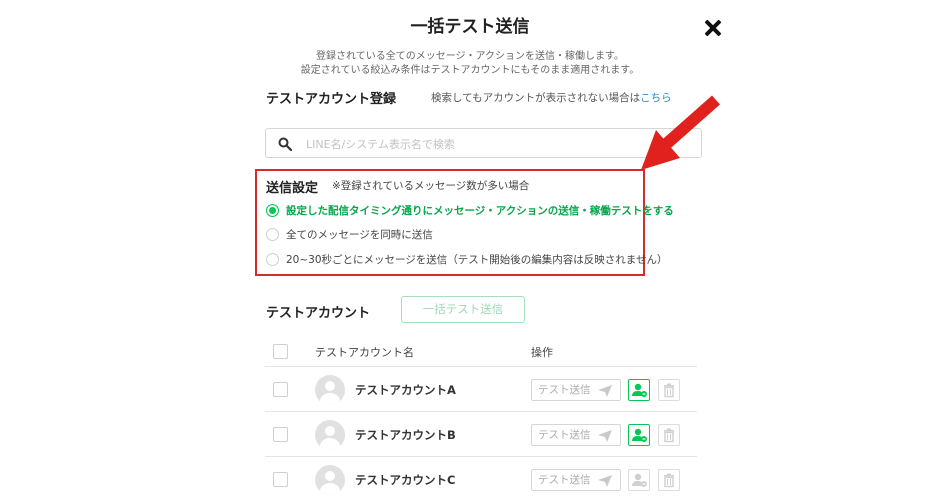 This screenshot has width=940, height=502. Describe the element at coordinates (318, 313) in the screenshot. I see `test-accounts-title: テストアカウント` at that location.